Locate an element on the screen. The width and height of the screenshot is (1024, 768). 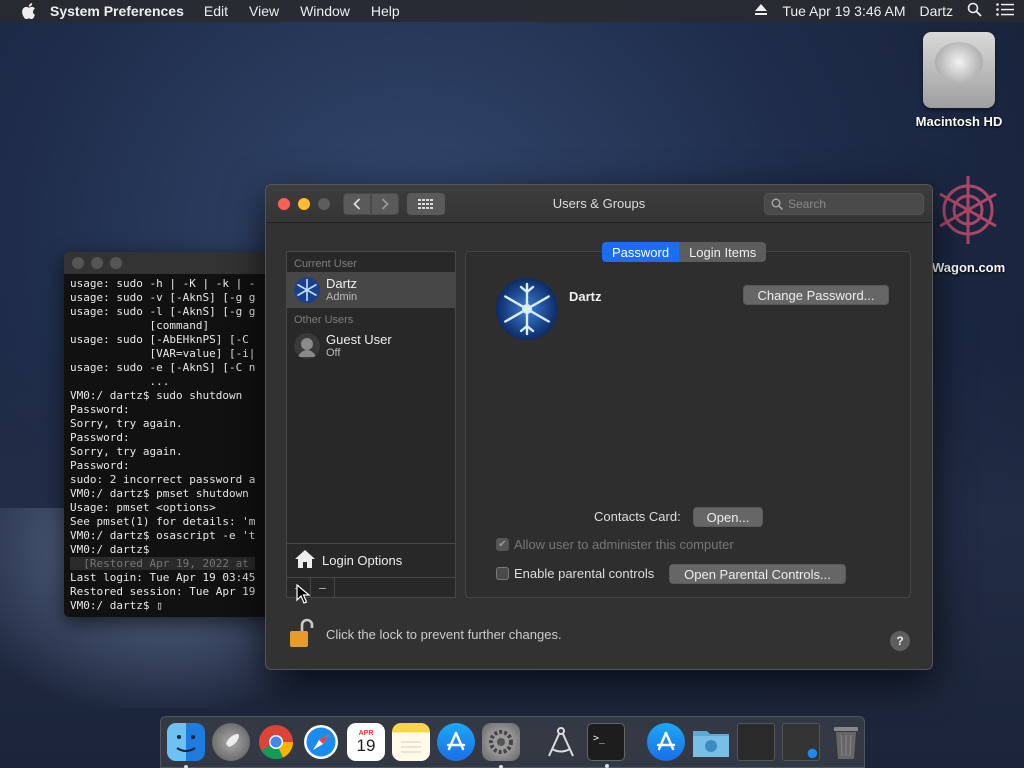
desktop-macintosh-hd-label: Macintosh HD is located at coordinates (959, 121).